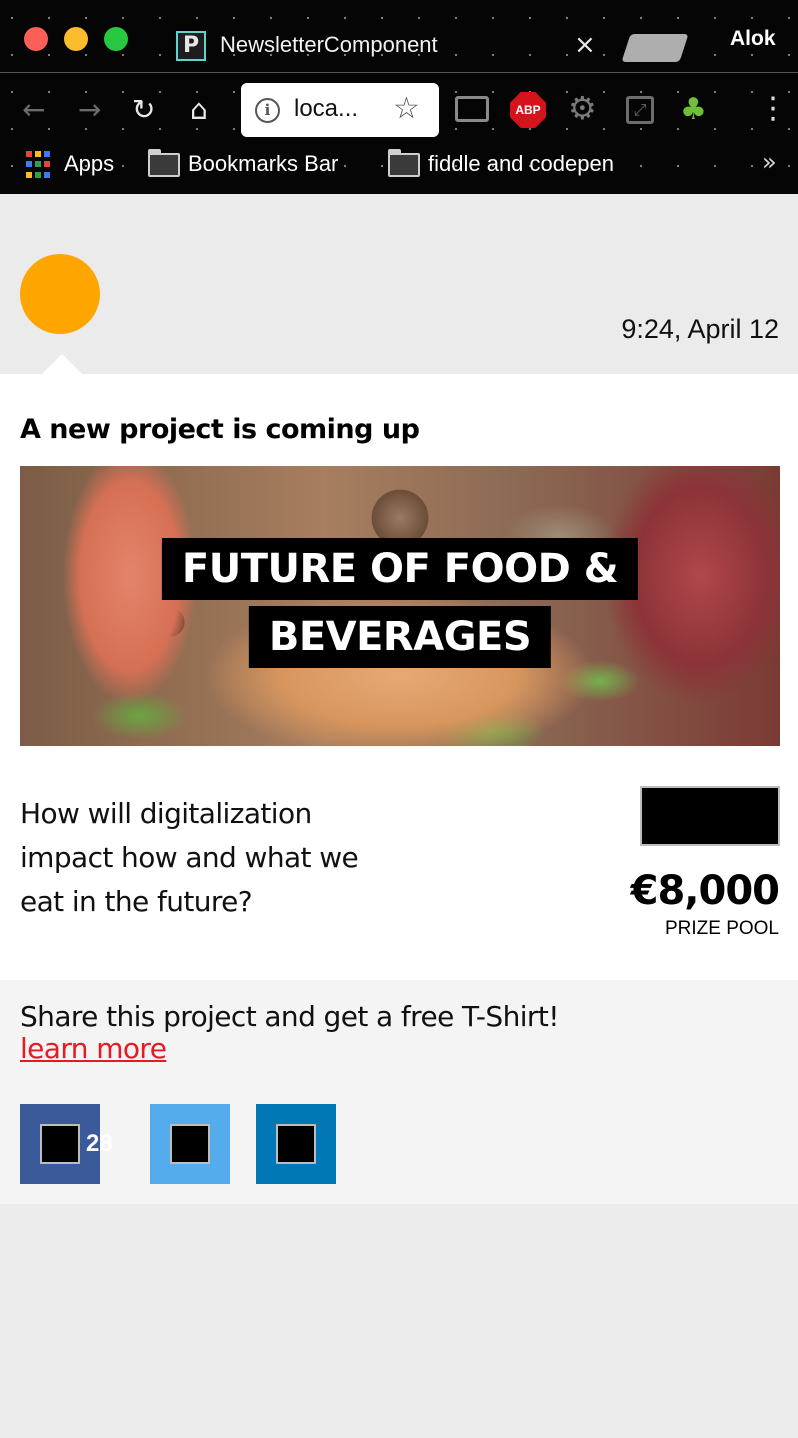 This screenshot has width=798, height=1438. Describe the element at coordinates (99, 1143) in the screenshot. I see `share-count: 28` at that location.